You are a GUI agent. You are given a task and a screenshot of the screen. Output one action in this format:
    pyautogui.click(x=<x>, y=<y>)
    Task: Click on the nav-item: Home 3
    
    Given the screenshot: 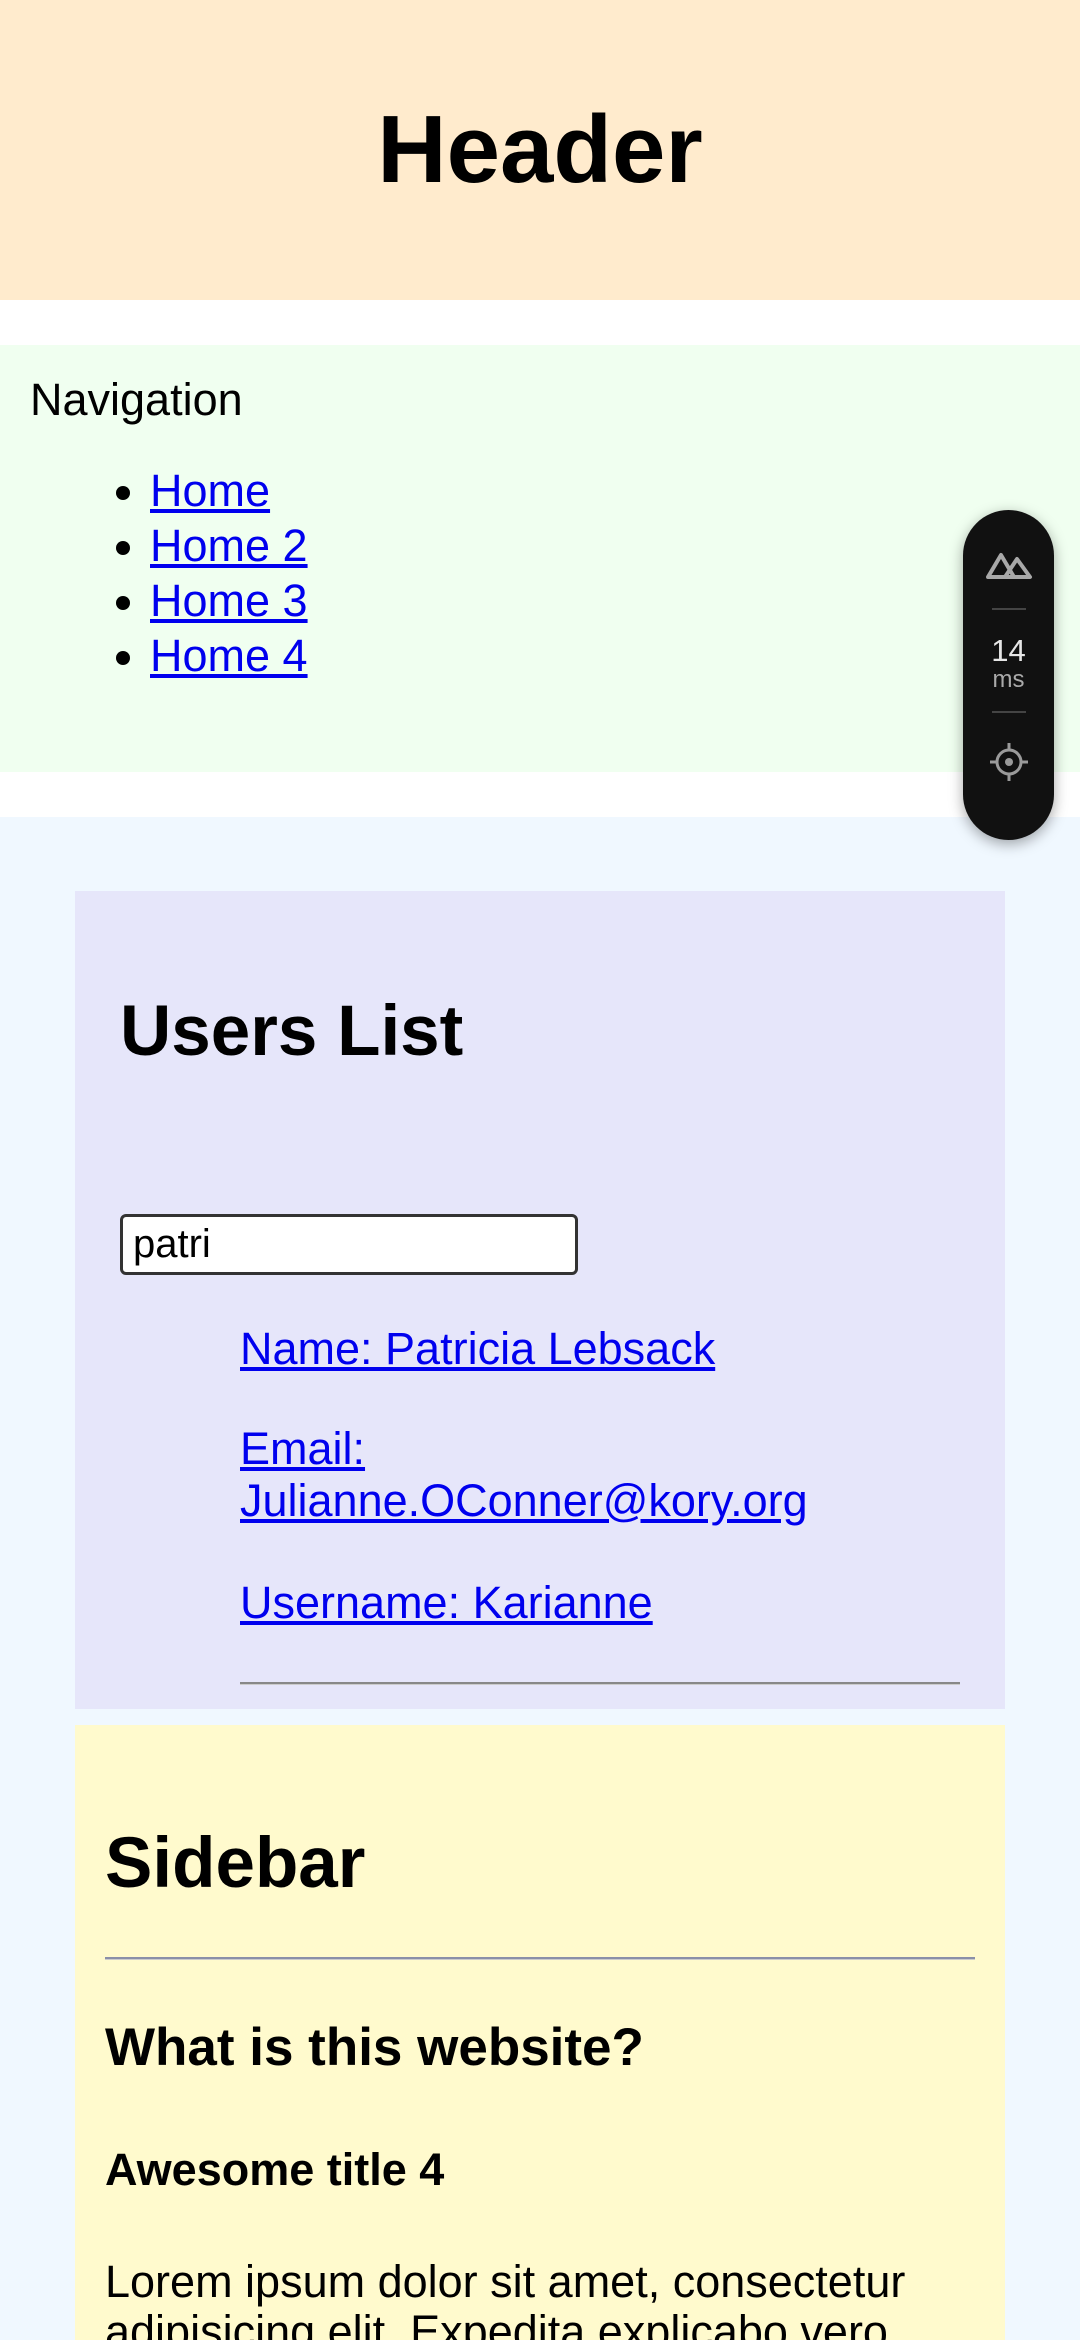 What is the action you would take?
    pyautogui.click(x=600, y=600)
    